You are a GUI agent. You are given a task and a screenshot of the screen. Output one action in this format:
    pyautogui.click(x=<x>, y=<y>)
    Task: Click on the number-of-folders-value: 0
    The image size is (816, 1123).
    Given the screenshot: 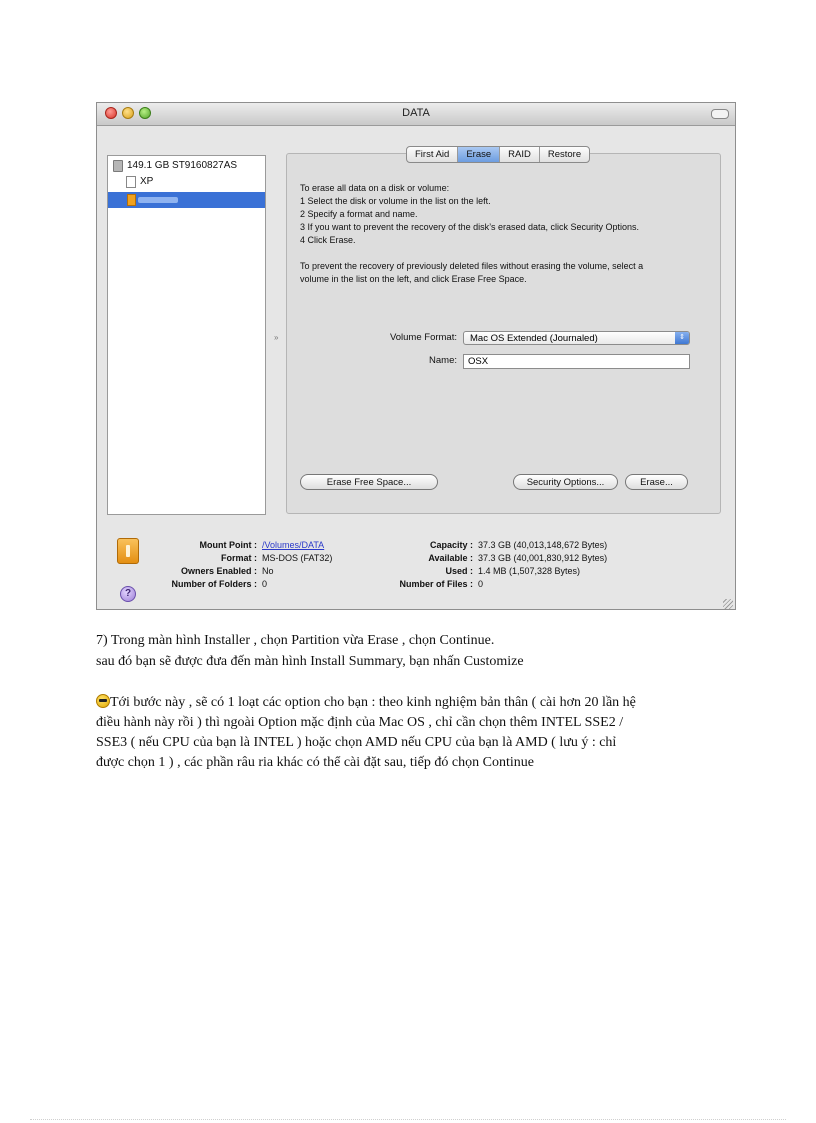 What is the action you would take?
    pyautogui.click(x=265, y=584)
    